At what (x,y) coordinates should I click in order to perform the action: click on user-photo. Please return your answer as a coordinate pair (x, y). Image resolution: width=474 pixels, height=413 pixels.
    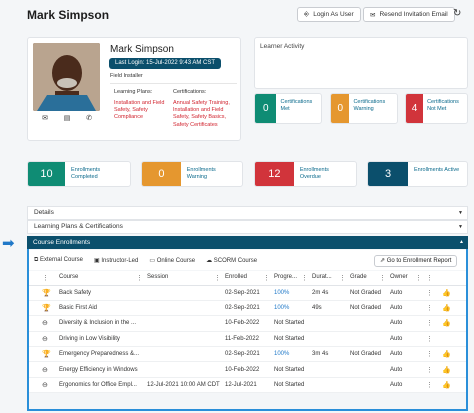
    Looking at the image, I should click on (66, 77).